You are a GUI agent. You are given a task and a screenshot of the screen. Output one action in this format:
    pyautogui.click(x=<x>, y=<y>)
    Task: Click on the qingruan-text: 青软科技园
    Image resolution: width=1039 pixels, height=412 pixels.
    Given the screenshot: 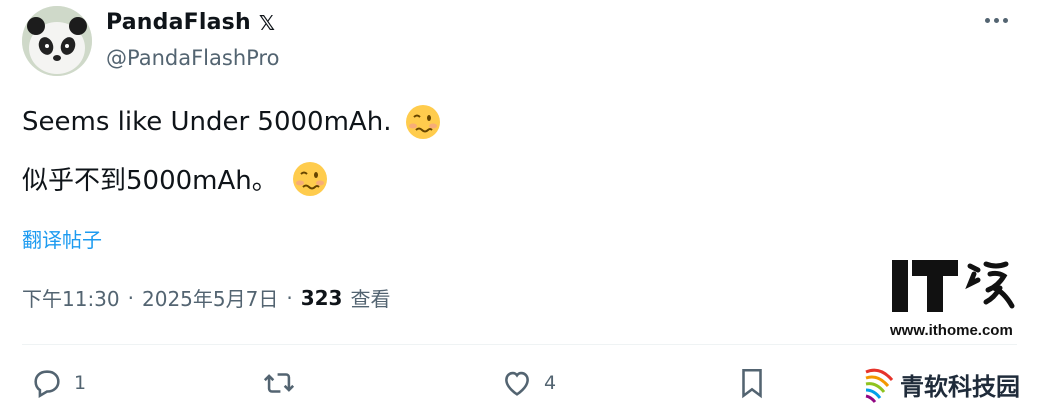 What is the action you would take?
    pyautogui.click(x=960, y=386)
    